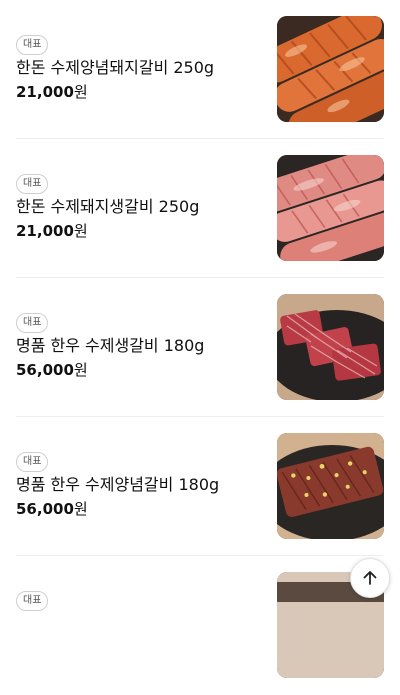 This screenshot has height=695, width=400. I want to click on menu-item-name: 한돈 수제돼지생갈비 250g, so click(108, 206).